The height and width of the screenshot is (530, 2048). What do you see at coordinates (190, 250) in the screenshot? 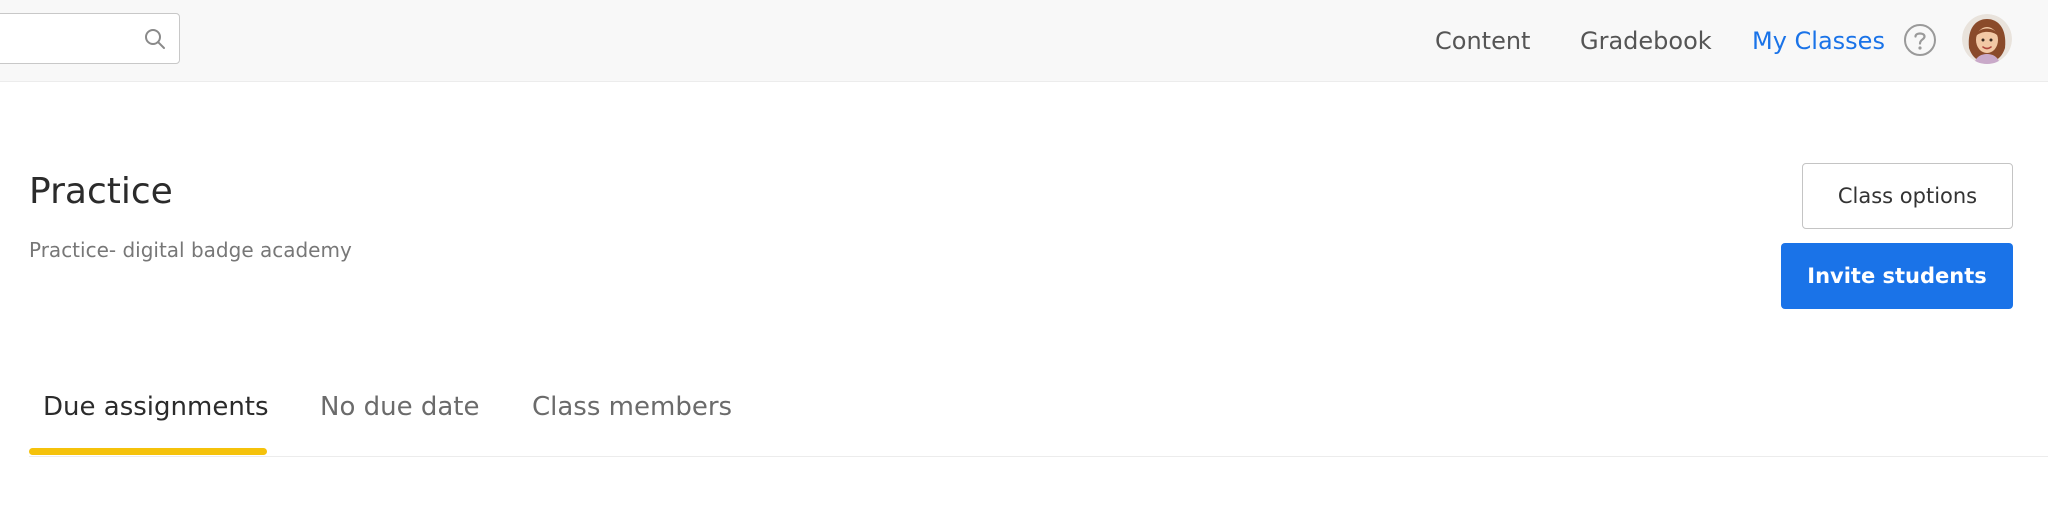
I see `page-subtitle: Practice- digital badge academy` at bounding box center [190, 250].